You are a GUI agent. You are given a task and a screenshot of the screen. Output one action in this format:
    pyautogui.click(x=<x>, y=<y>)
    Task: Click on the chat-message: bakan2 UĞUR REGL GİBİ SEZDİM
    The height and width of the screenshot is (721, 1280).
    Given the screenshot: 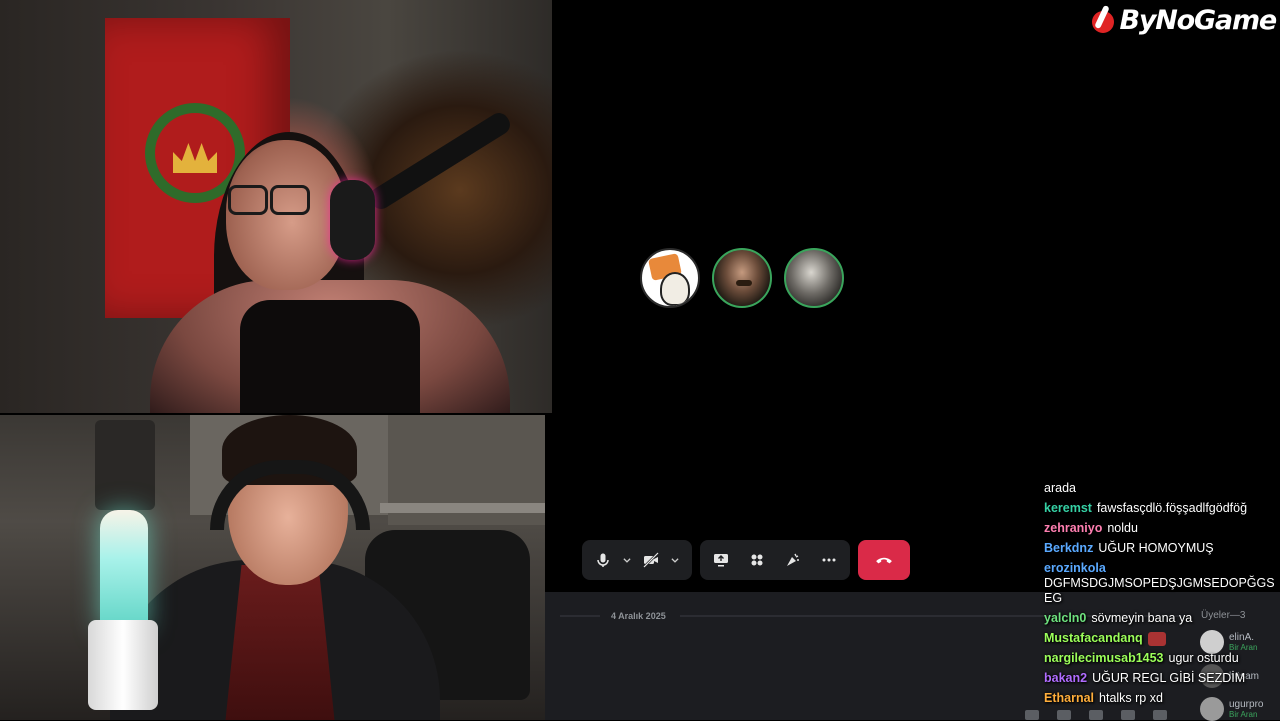 What is the action you would take?
    pyautogui.click(x=1160, y=678)
    